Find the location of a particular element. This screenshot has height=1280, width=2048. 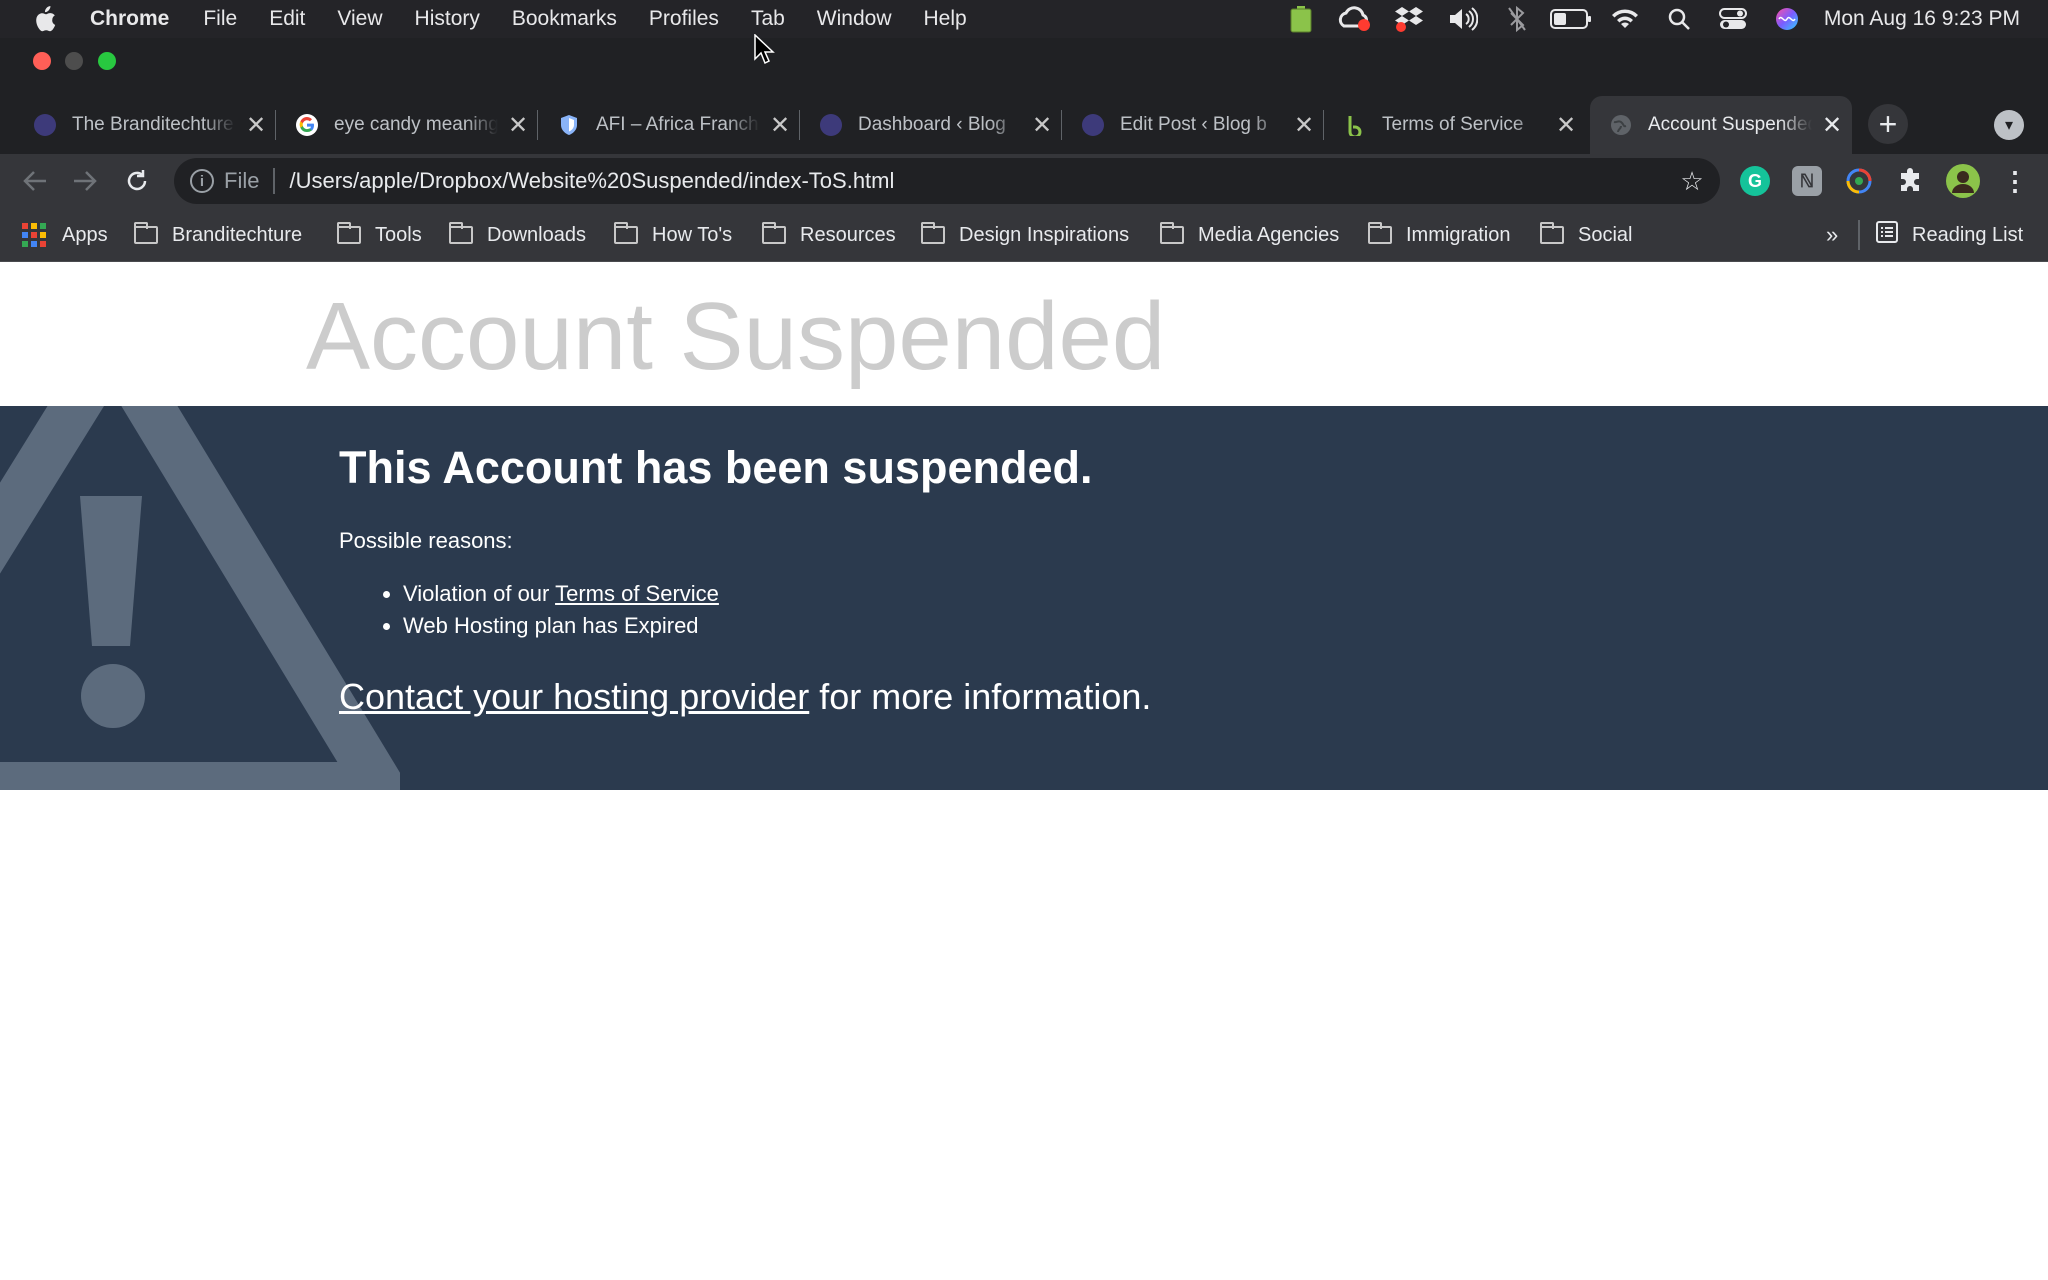

wifi-icon is located at coordinates (1625, 19).